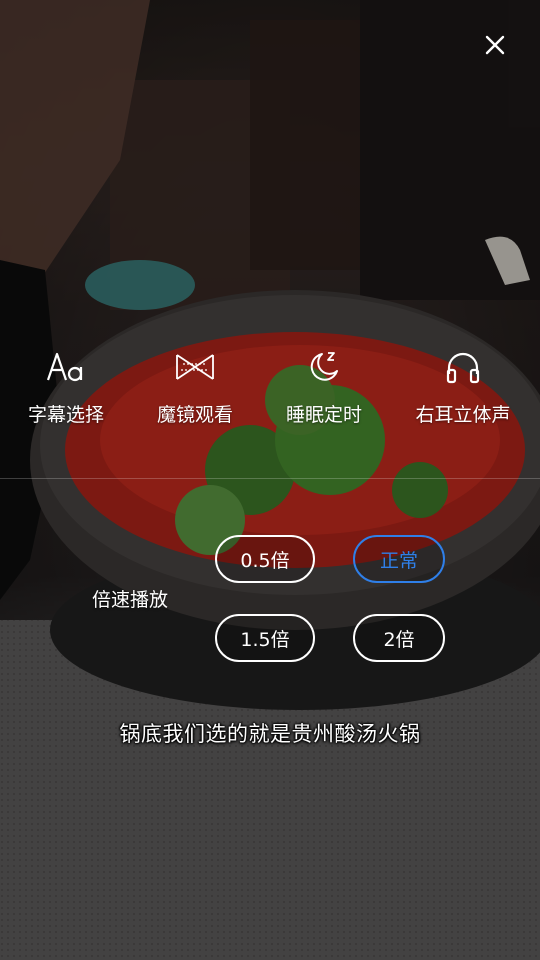  I want to click on option-subtitle-select: 字幕选择, so click(66, 390).